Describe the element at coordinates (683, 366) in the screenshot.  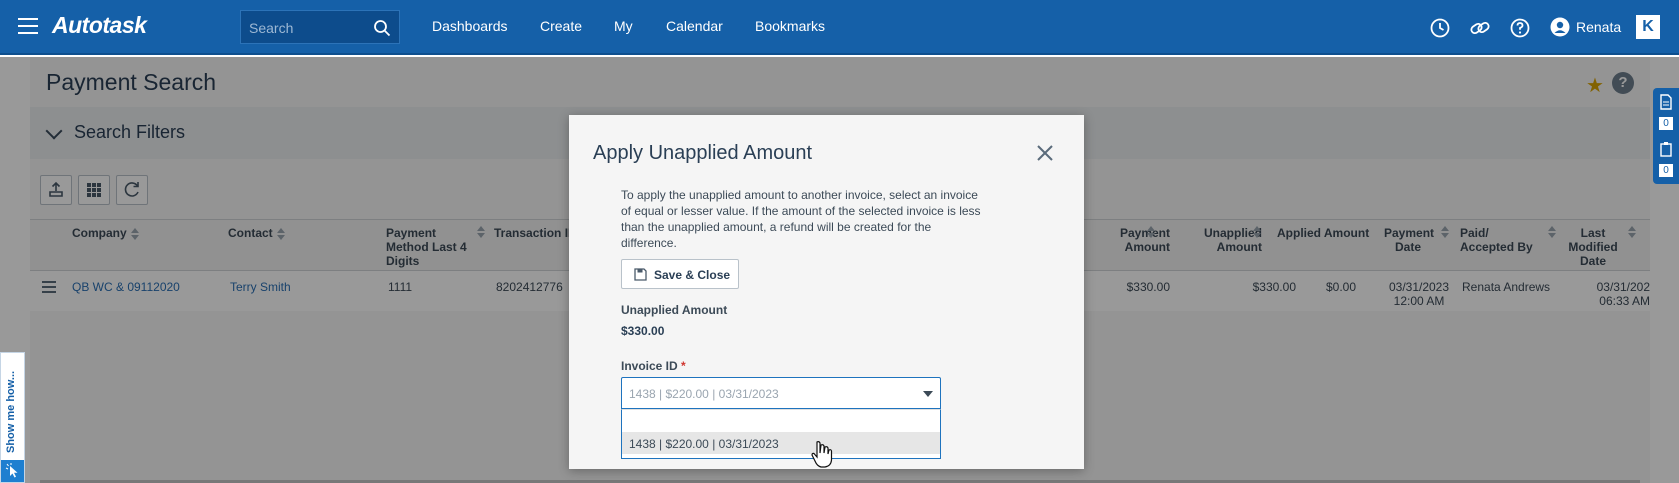
I see `required-marker: *` at that location.